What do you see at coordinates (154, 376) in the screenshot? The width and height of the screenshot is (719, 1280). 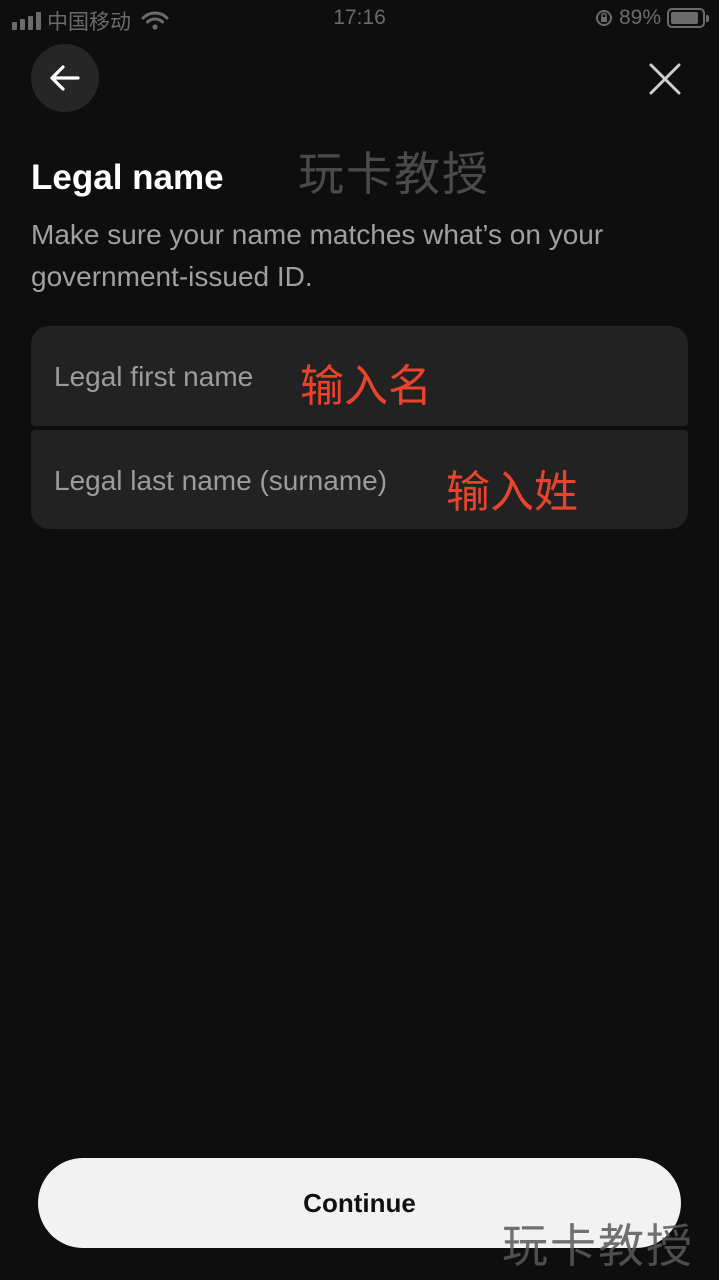 I see `first-name-placeholder: Legal first name` at bounding box center [154, 376].